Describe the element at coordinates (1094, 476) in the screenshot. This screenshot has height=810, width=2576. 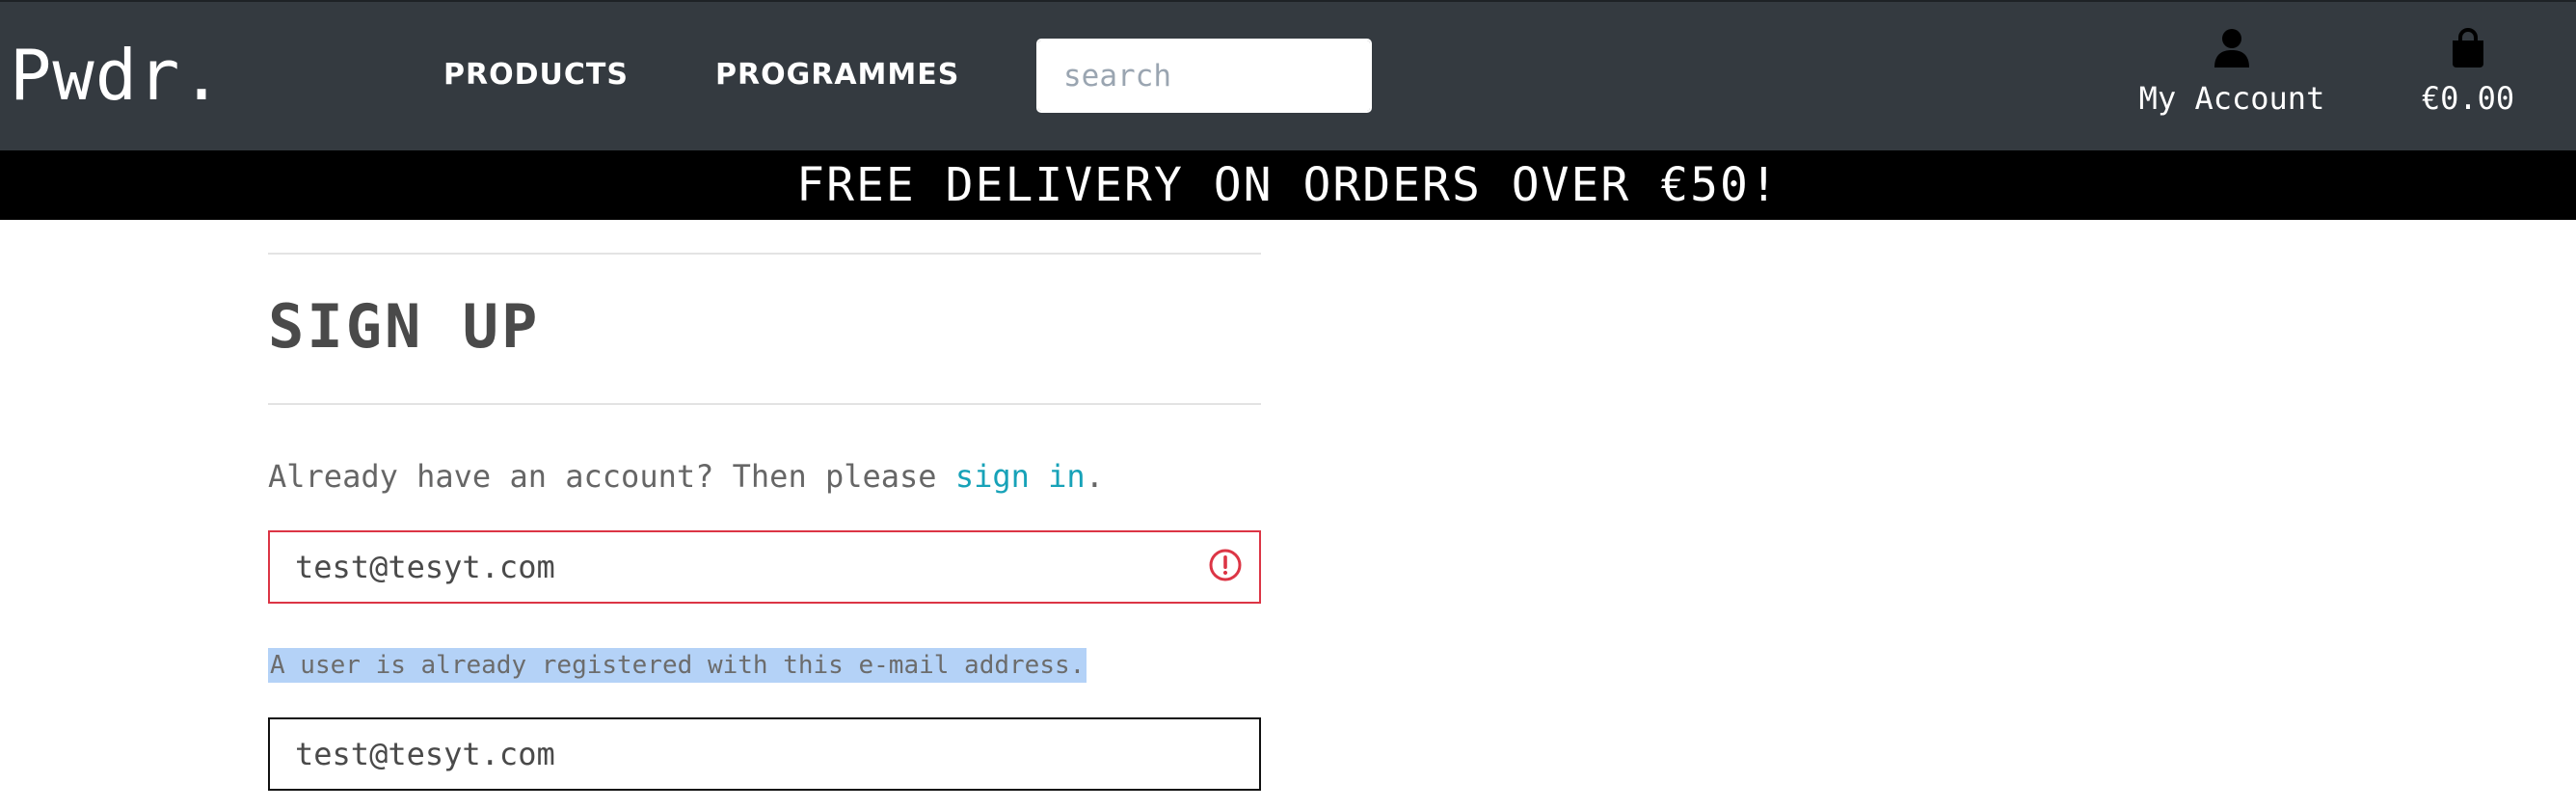
I see `signin-prompt-suffix: .` at that location.